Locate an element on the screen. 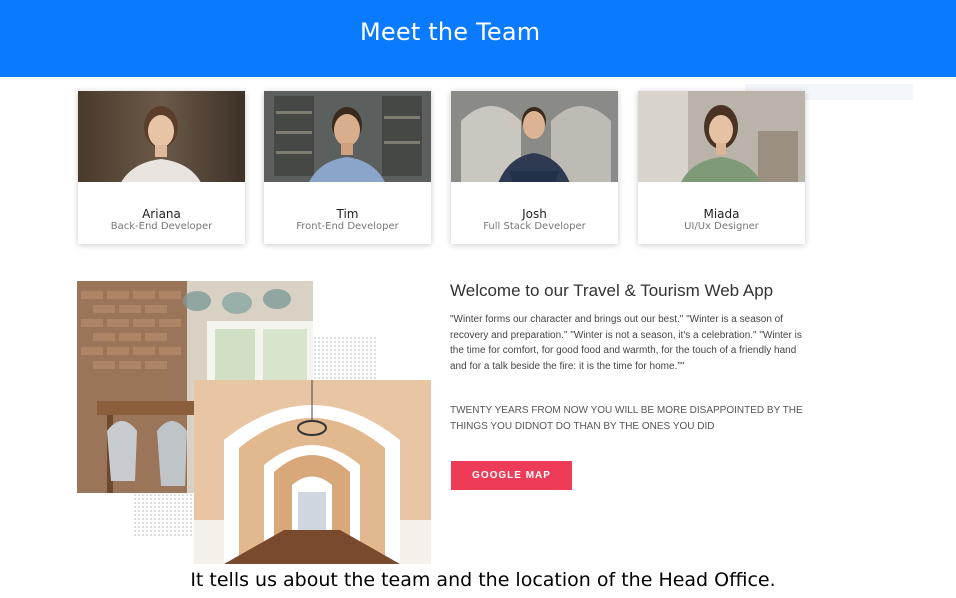 The height and width of the screenshot is (598, 956). team-member-role: Back-End Developer is located at coordinates (161, 226).